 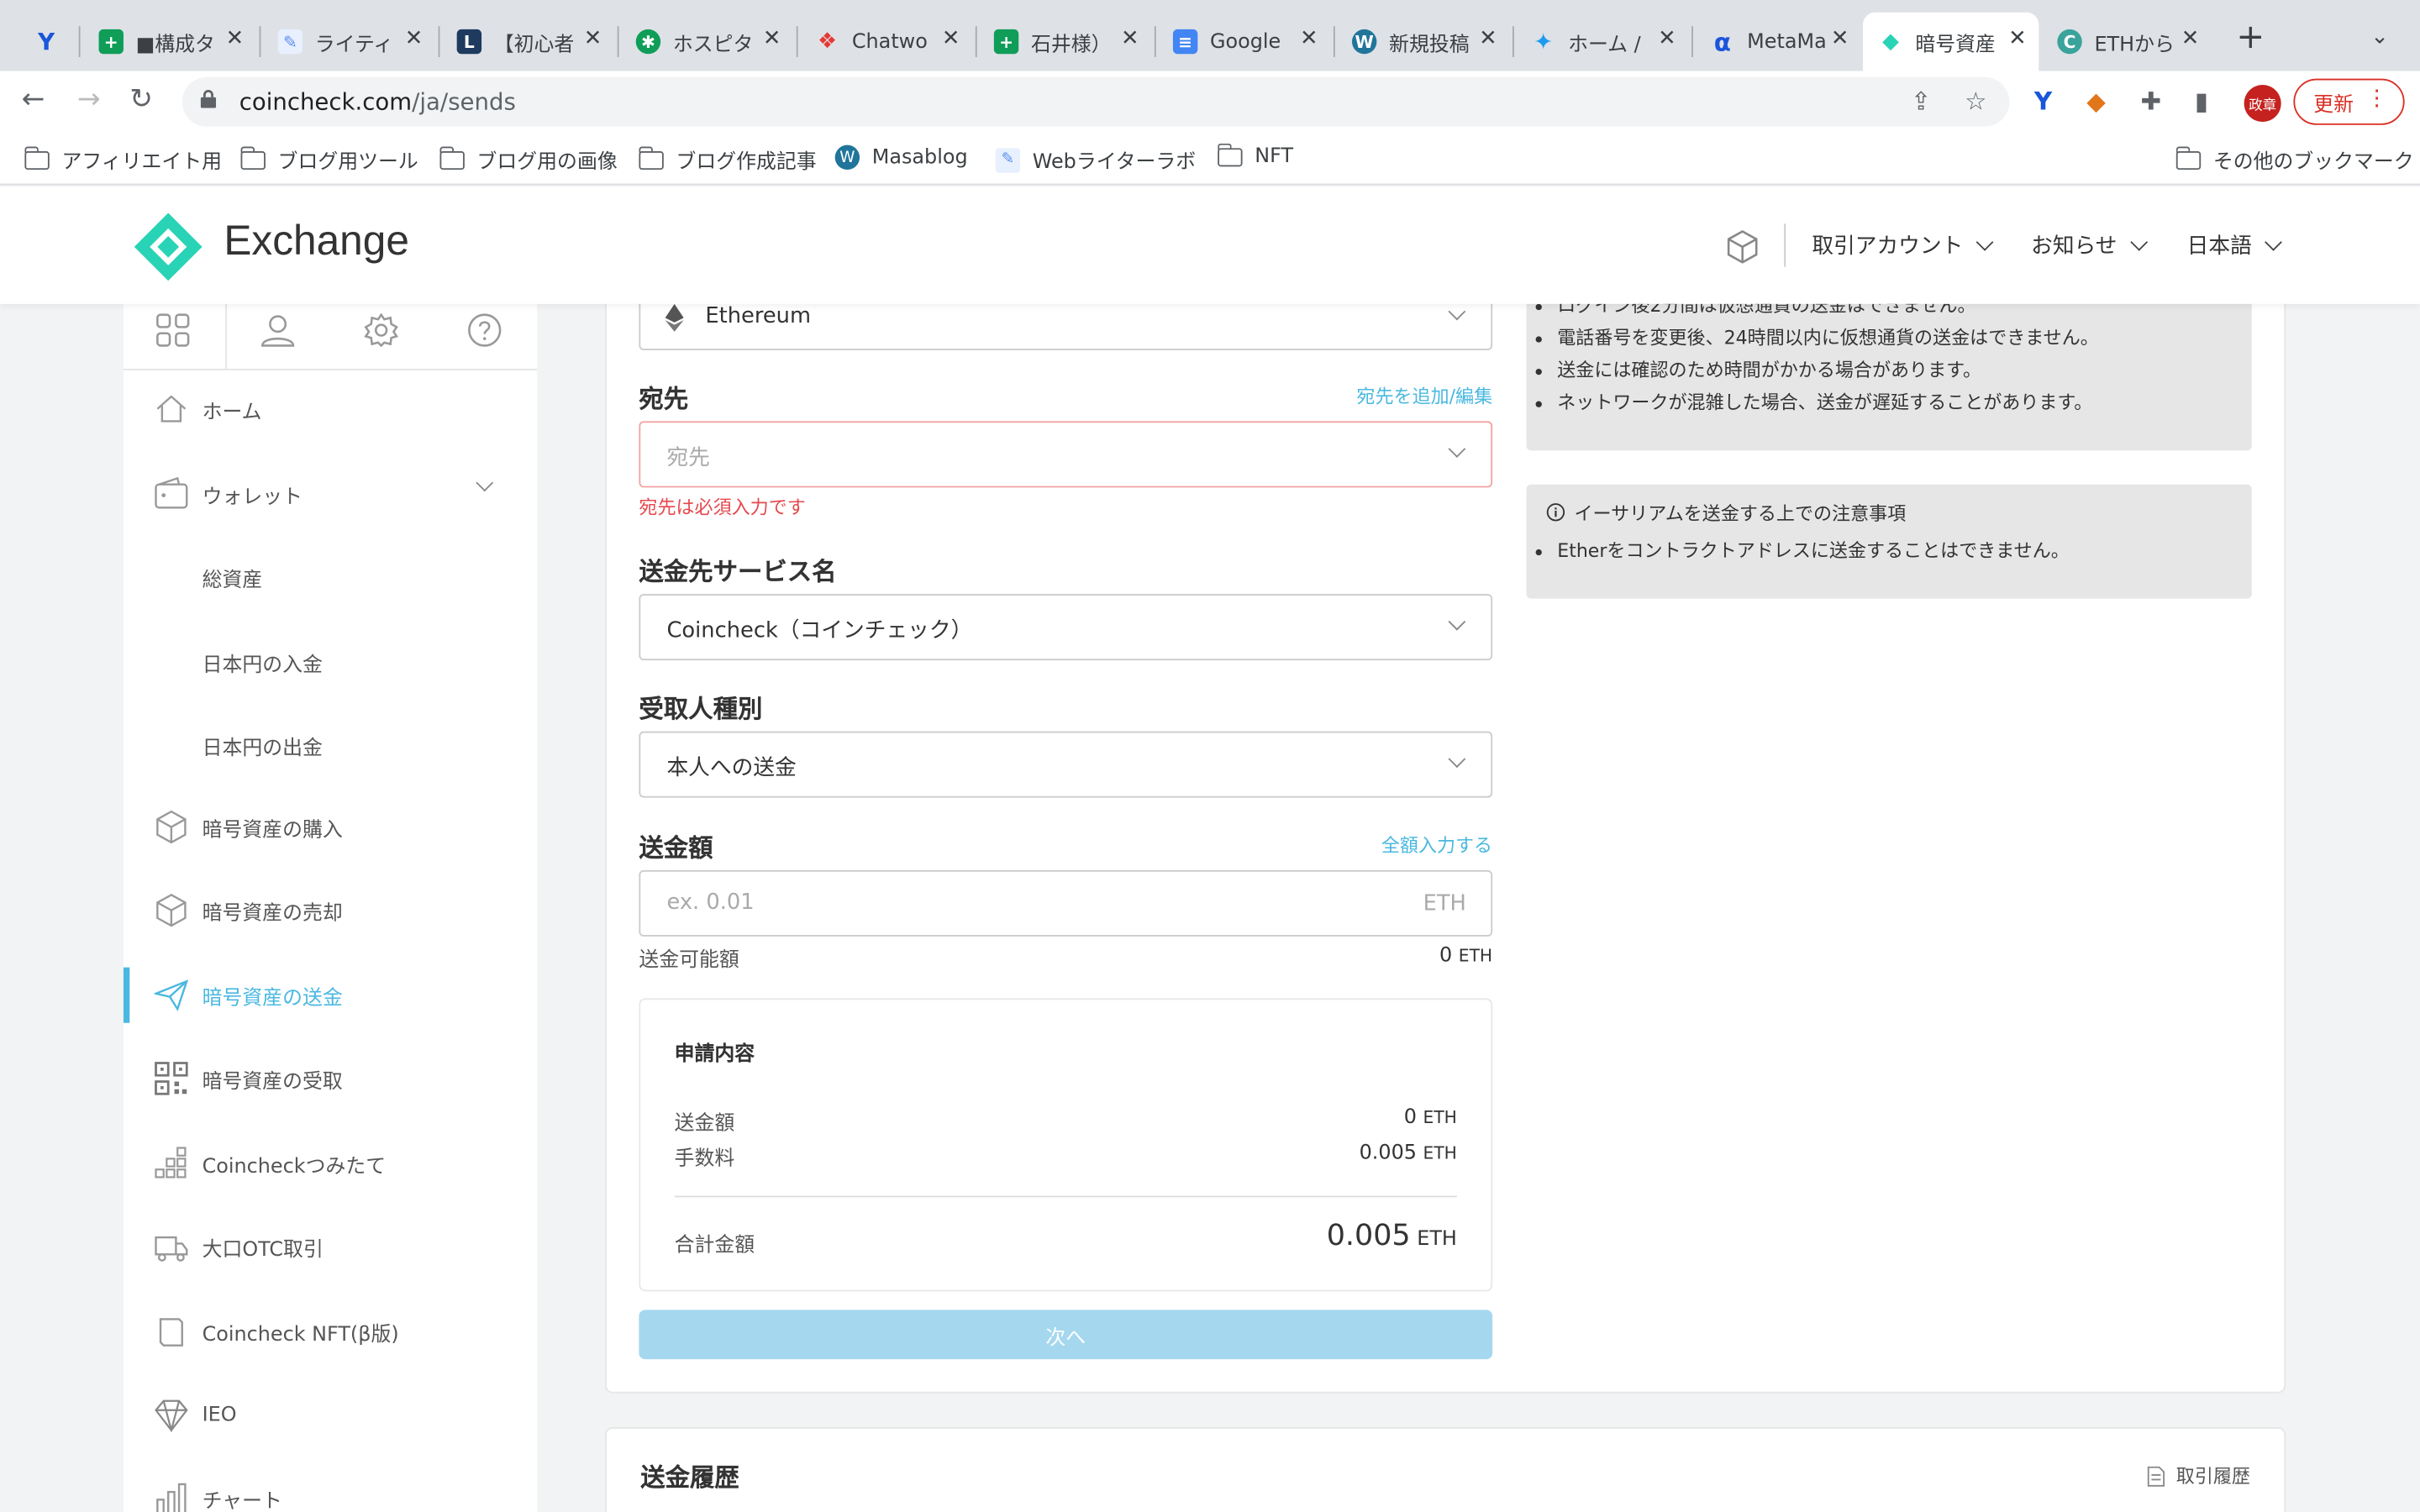 What do you see at coordinates (2294, 160) in the screenshot?
I see `other-bookmarks: その他のブックマーク` at bounding box center [2294, 160].